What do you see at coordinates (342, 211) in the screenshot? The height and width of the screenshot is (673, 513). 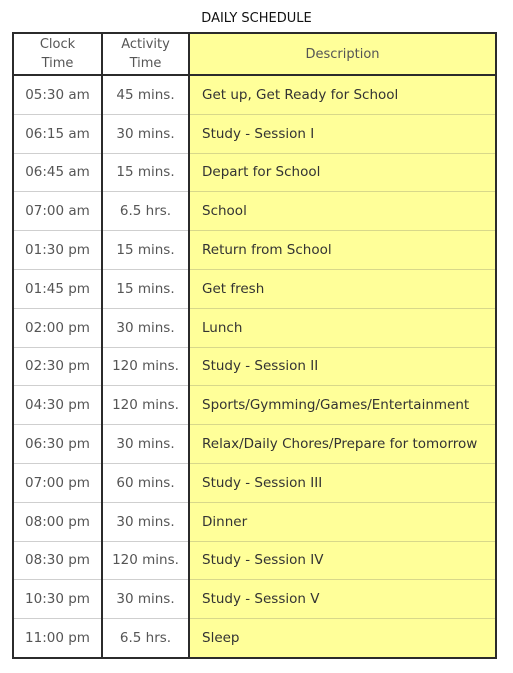 I see `description-cell: School` at bounding box center [342, 211].